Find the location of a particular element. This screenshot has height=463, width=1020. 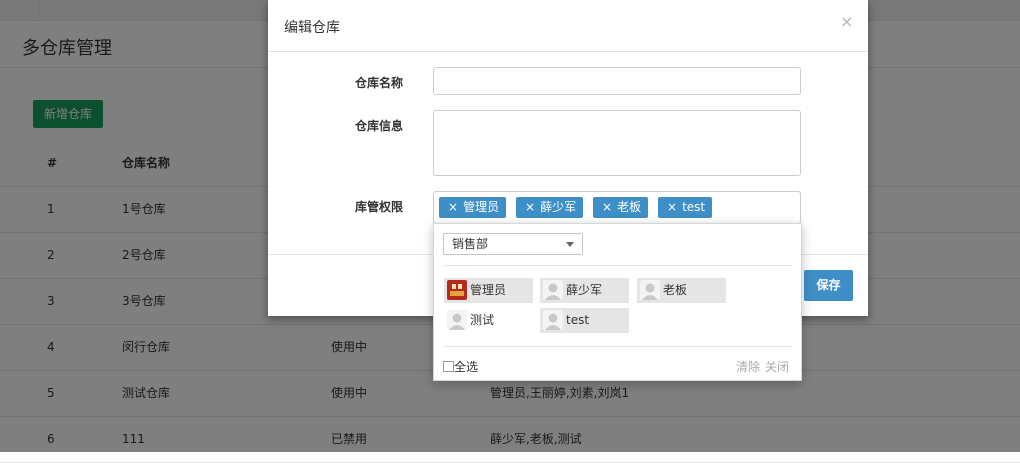

permission-tag: × test is located at coordinates (685, 207).